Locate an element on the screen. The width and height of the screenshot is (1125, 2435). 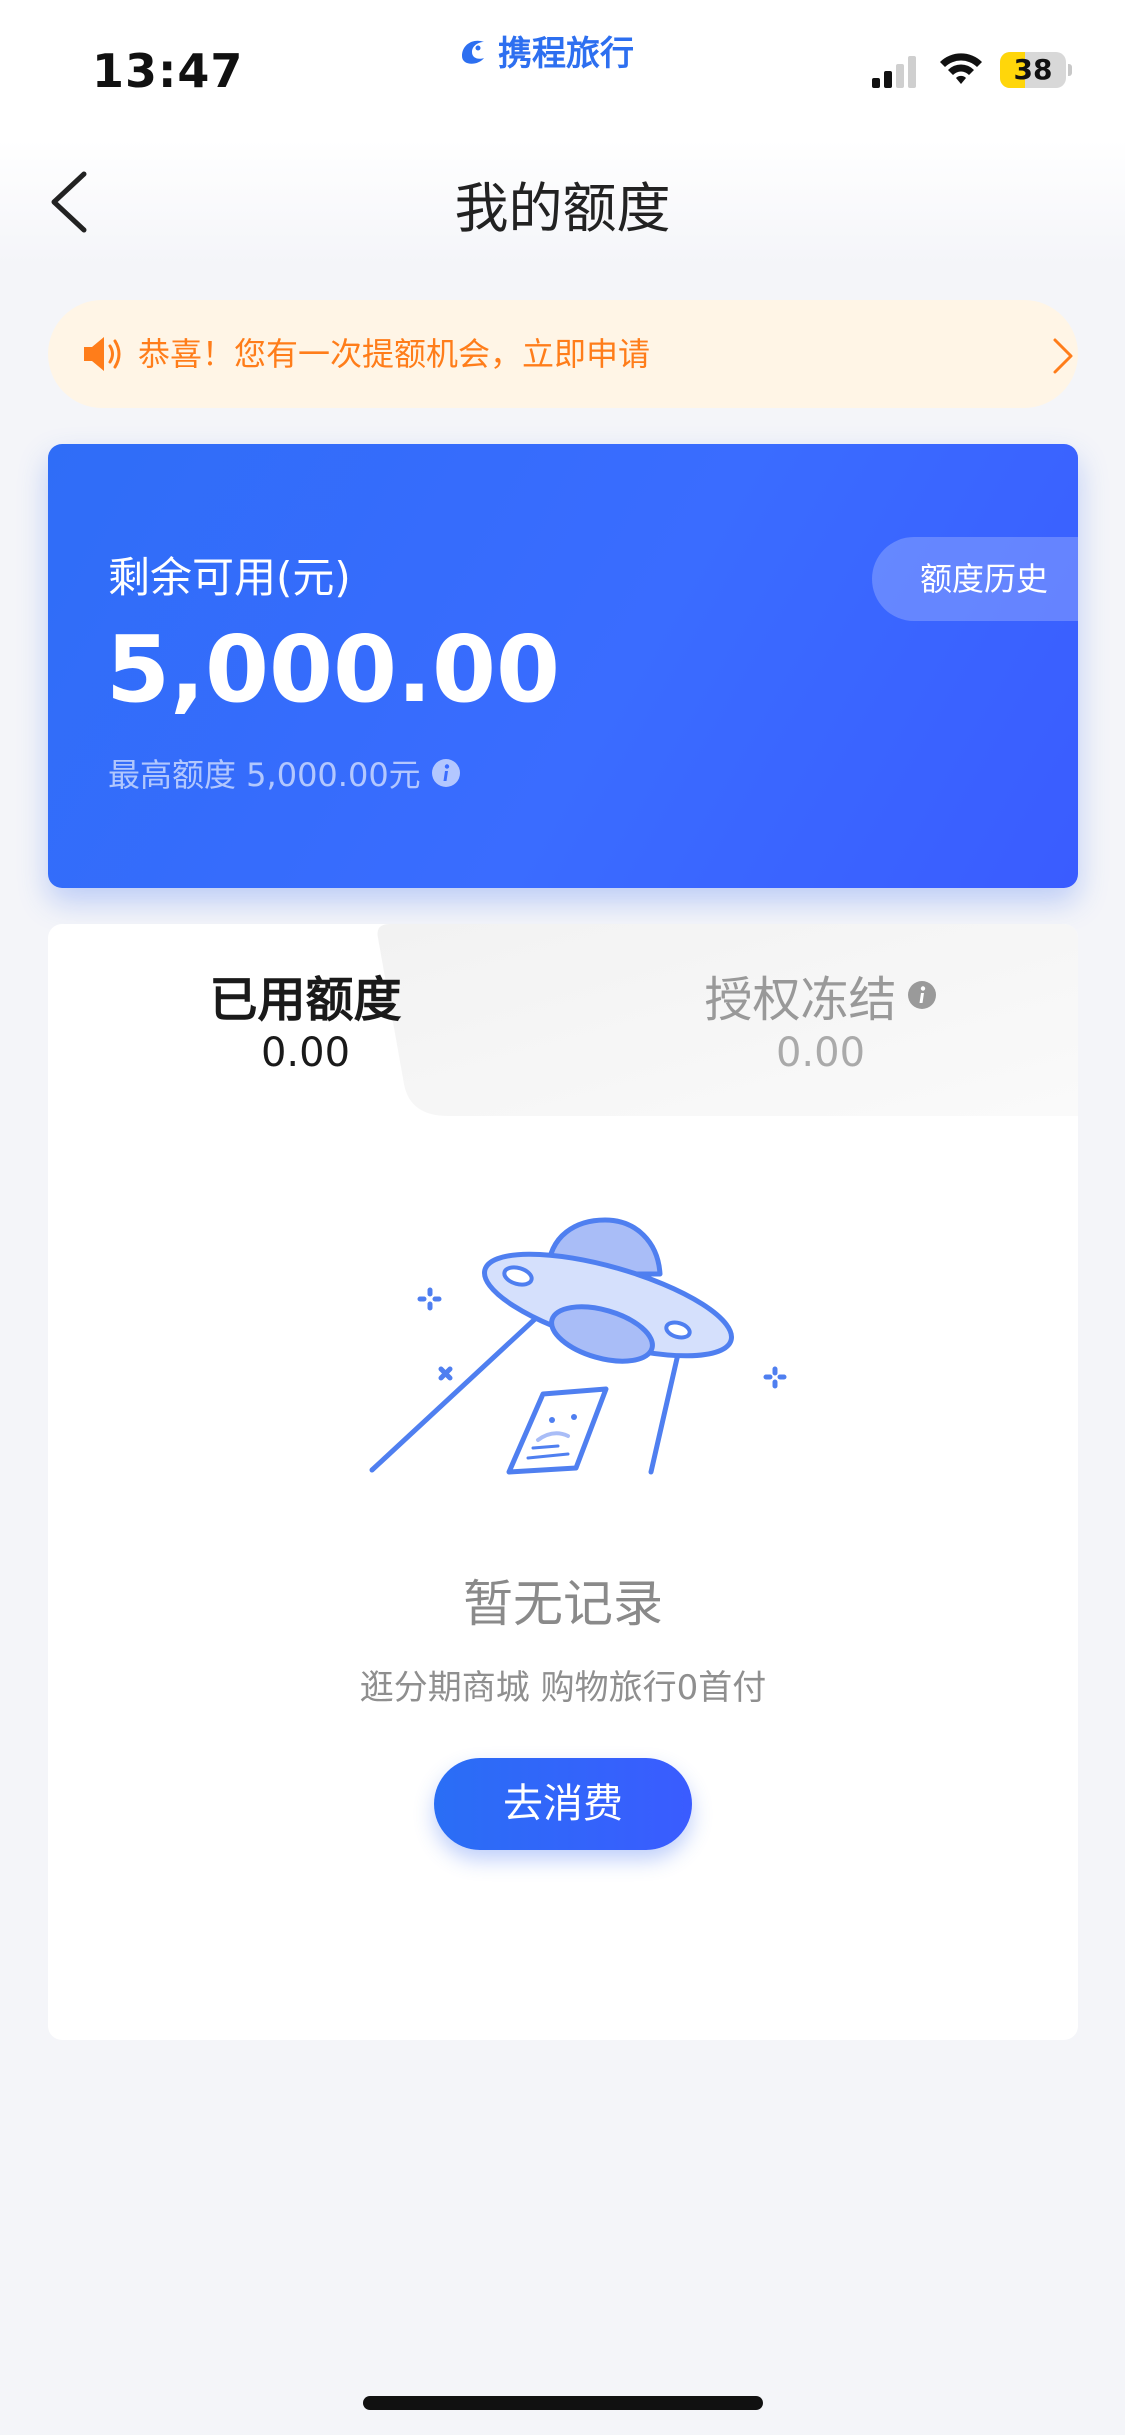
ctrip-dolphin-icon is located at coordinates (473, 52).